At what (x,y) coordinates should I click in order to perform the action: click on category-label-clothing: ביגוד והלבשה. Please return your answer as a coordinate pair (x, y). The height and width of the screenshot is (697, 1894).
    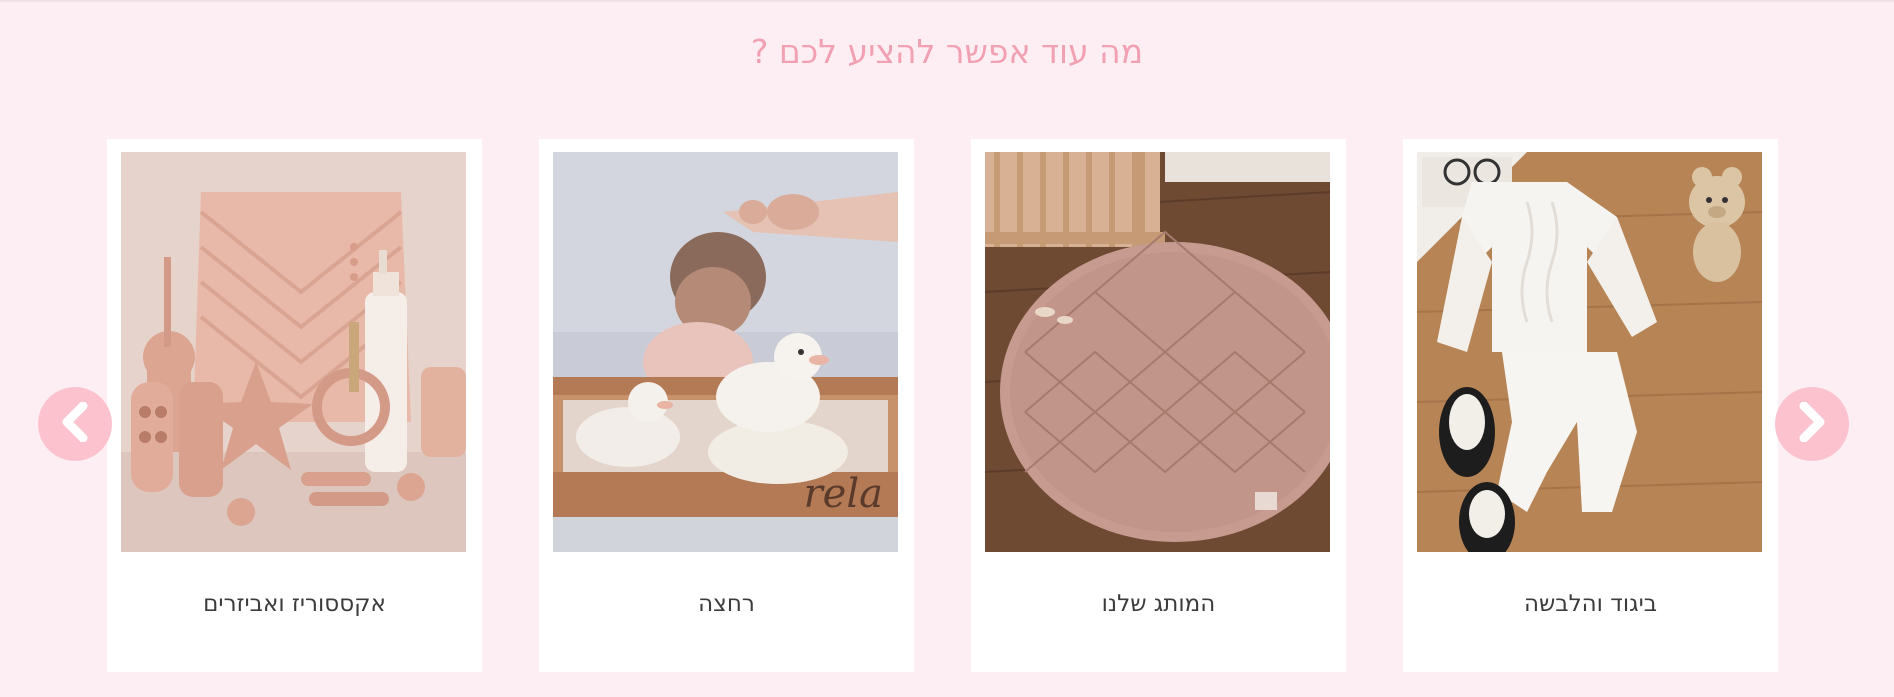
    Looking at the image, I should click on (1590, 604).